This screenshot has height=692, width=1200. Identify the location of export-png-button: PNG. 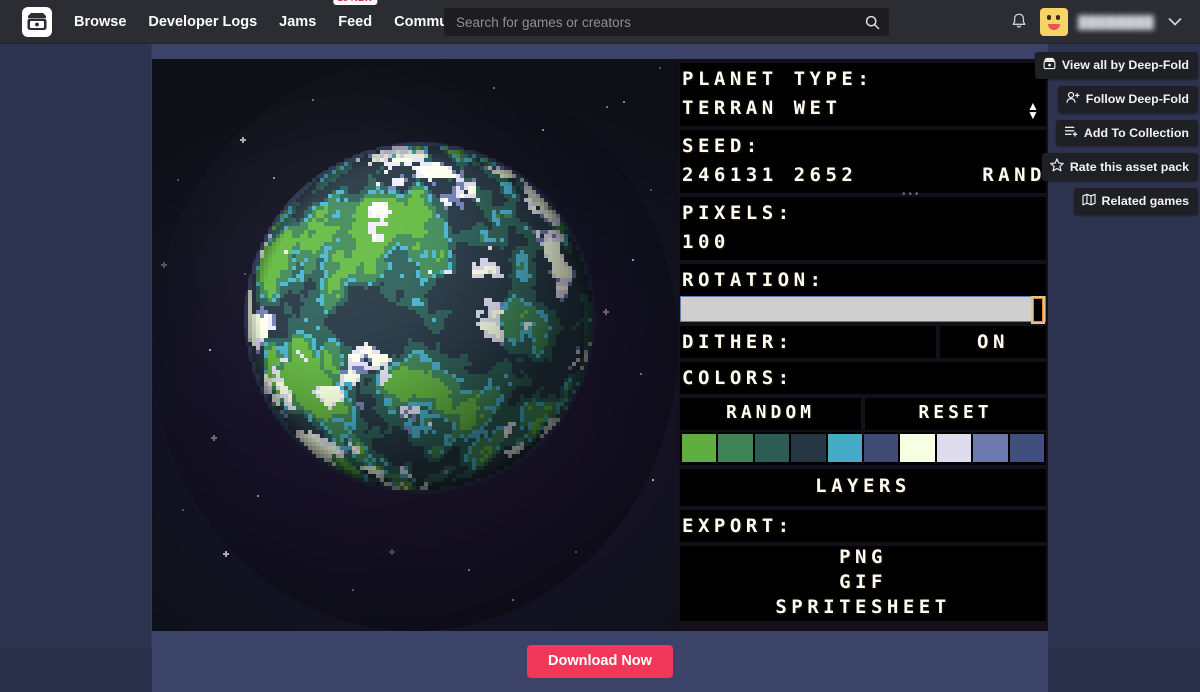
(863, 558).